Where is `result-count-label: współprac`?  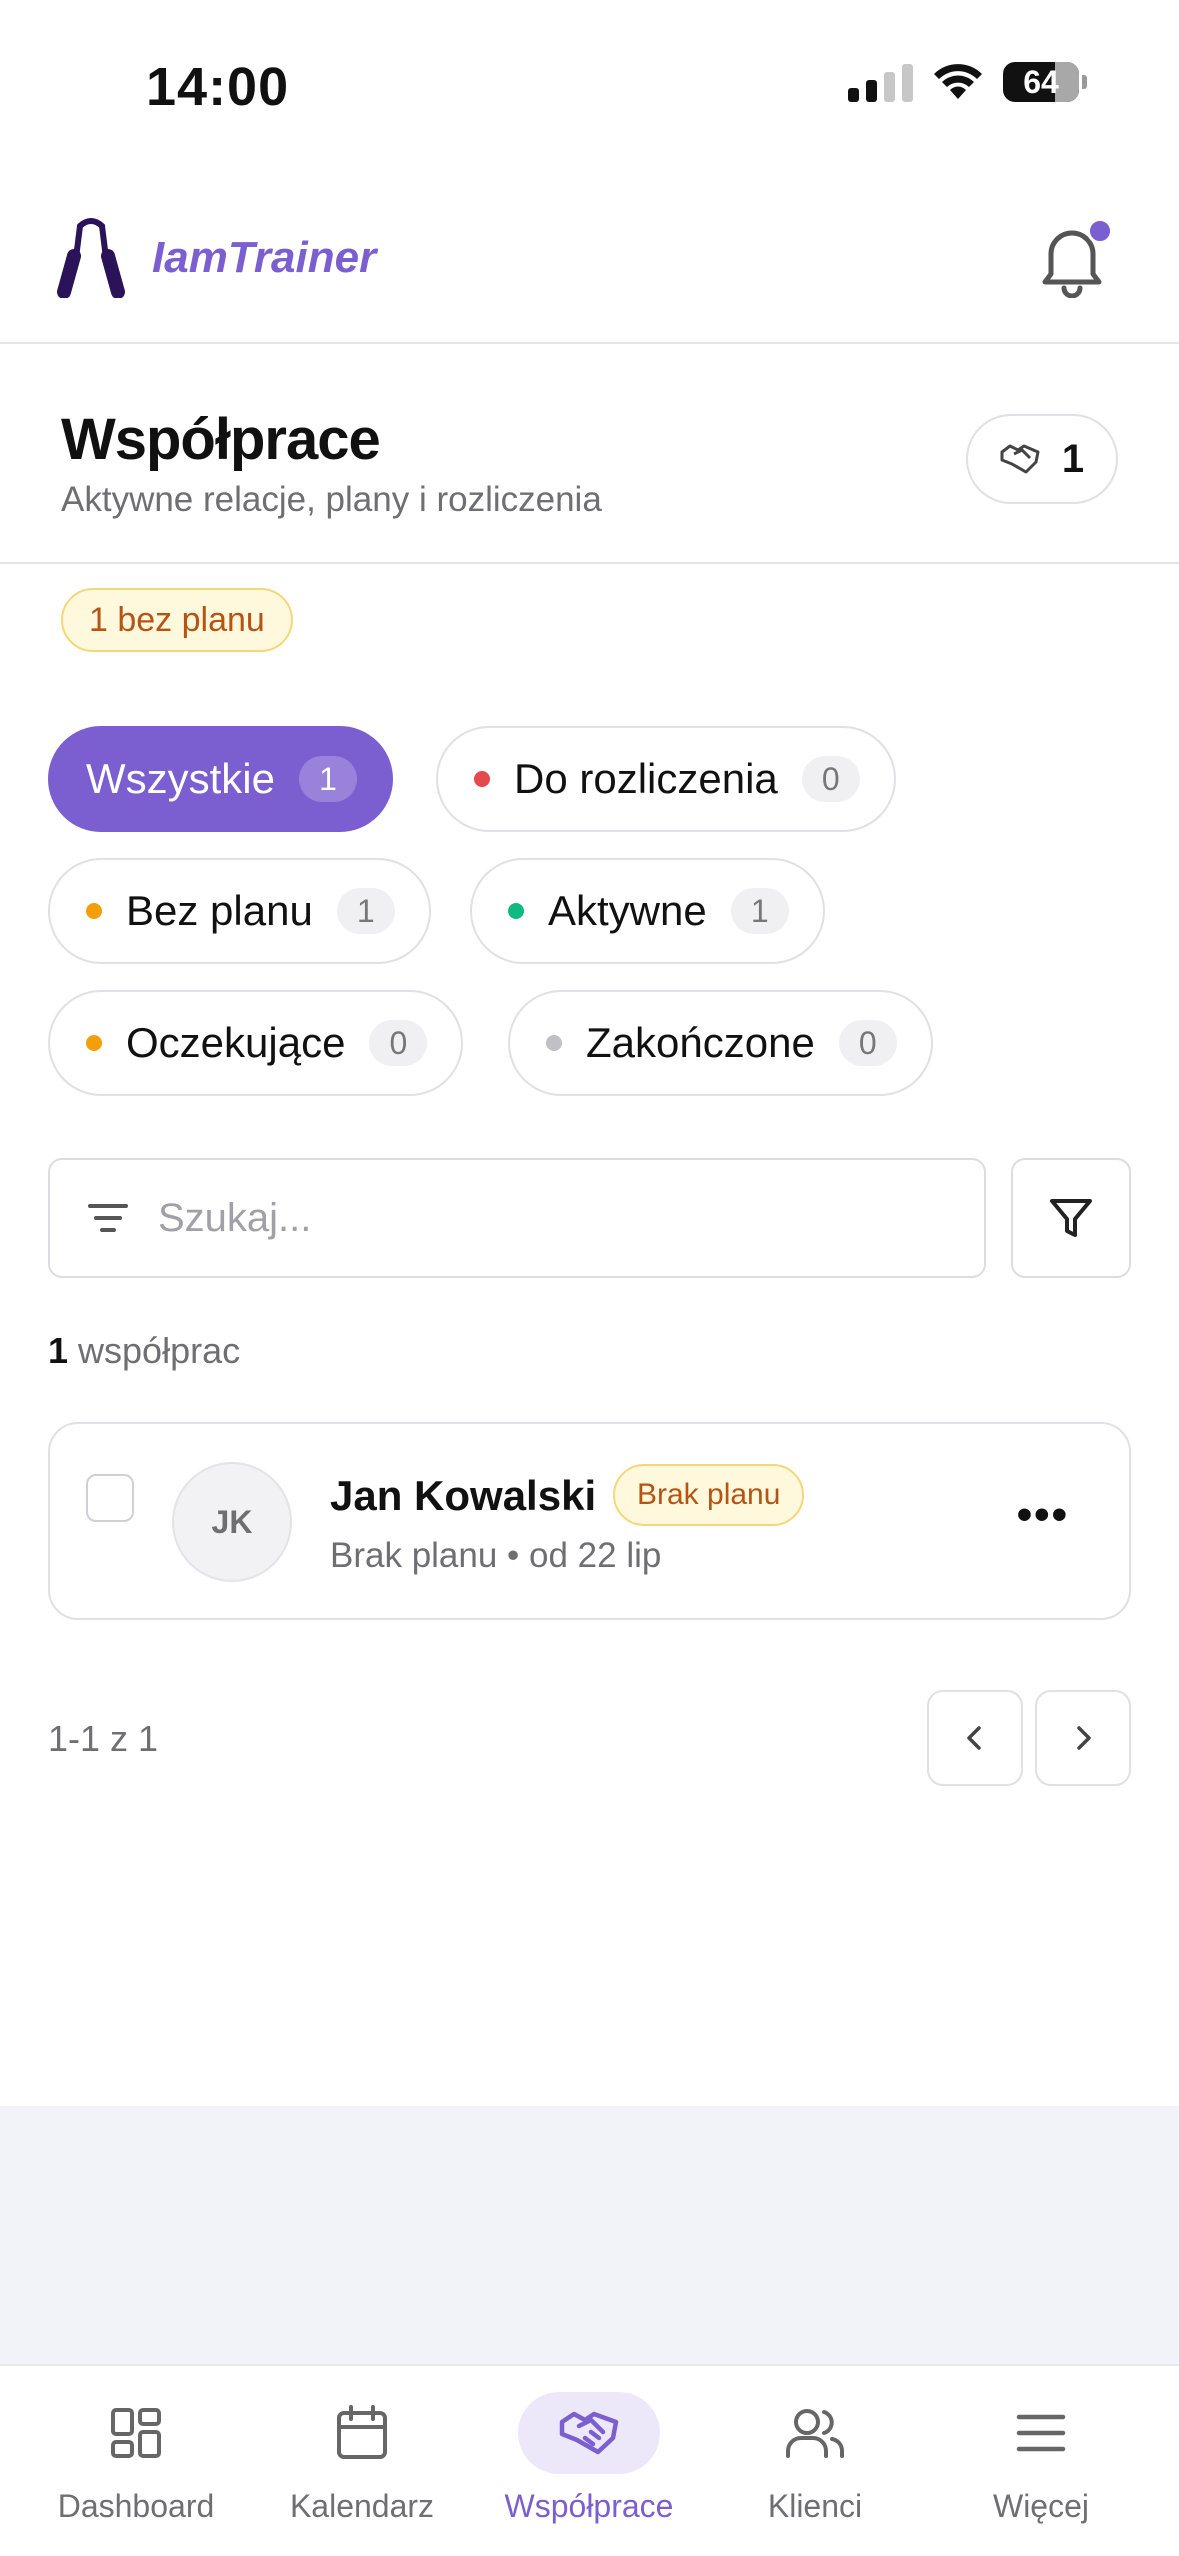
result-count-label: współprac is located at coordinates (154, 1350).